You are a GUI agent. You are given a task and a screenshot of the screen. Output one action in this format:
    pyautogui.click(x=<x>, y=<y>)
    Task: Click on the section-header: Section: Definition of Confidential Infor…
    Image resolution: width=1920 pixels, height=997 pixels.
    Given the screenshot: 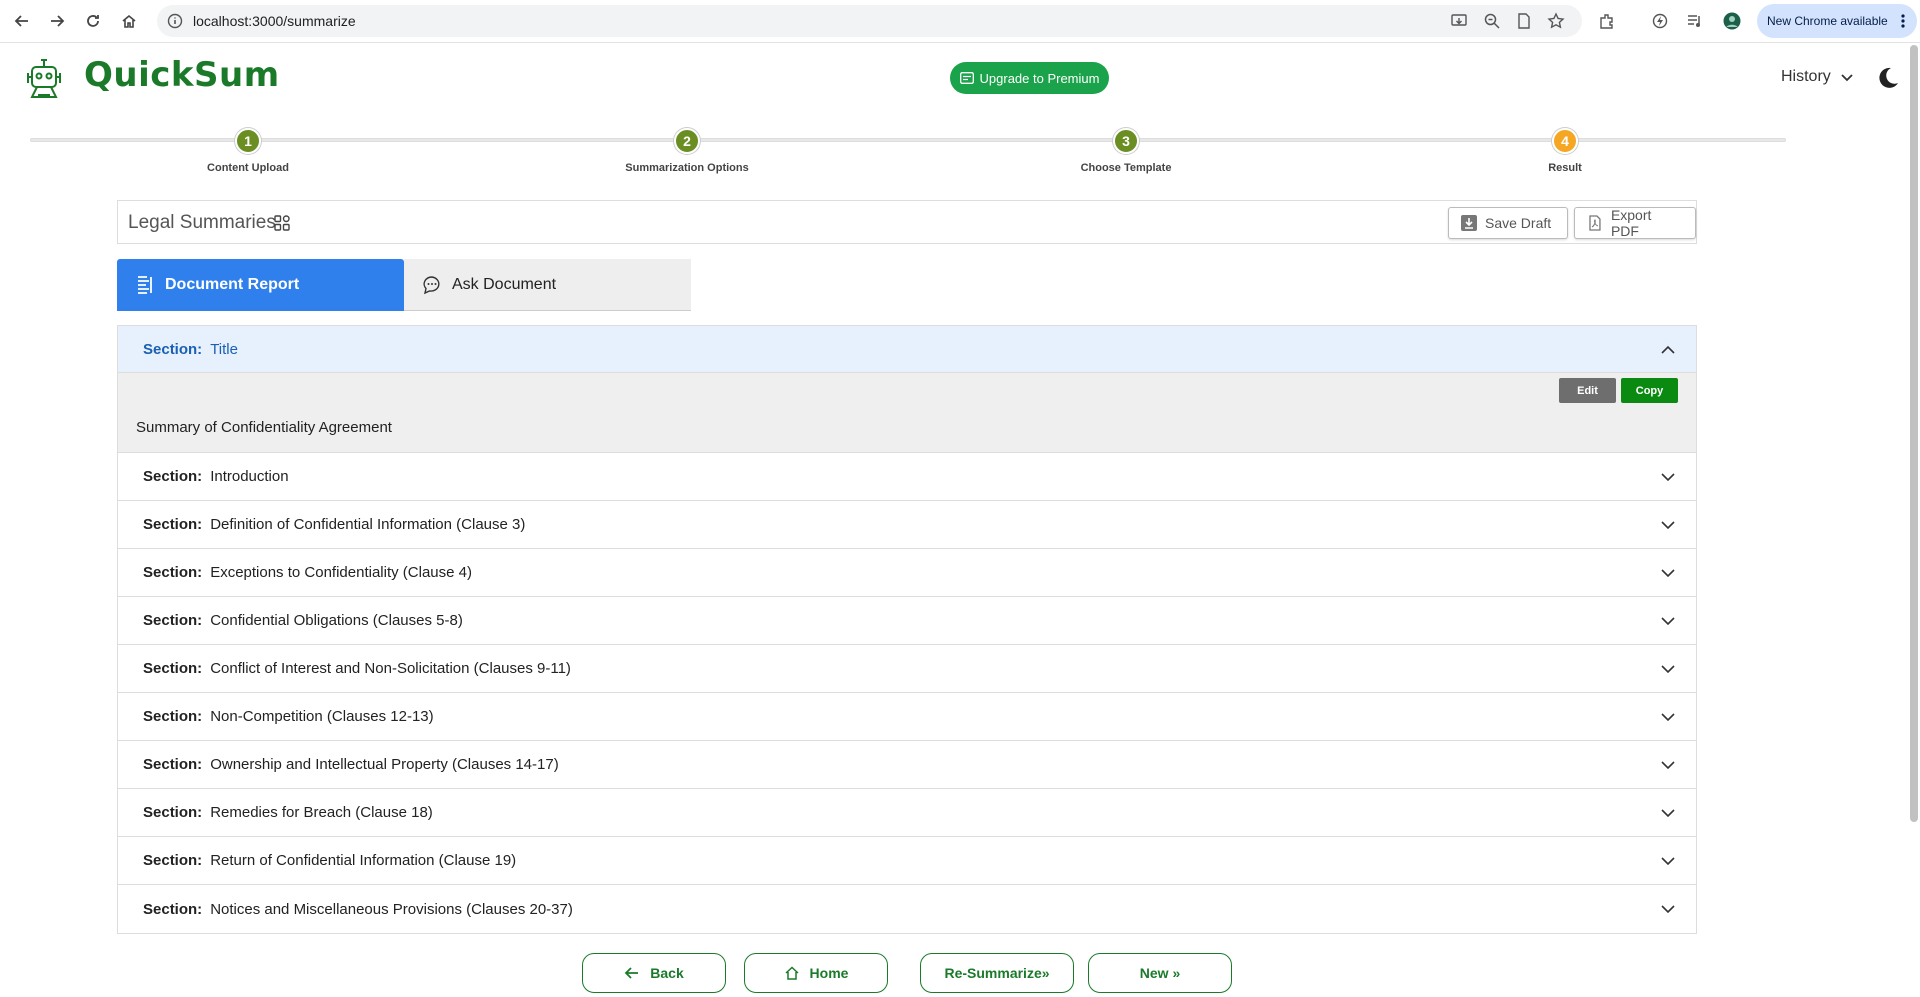 What is the action you would take?
    pyautogui.click(x=907, y=525)
    